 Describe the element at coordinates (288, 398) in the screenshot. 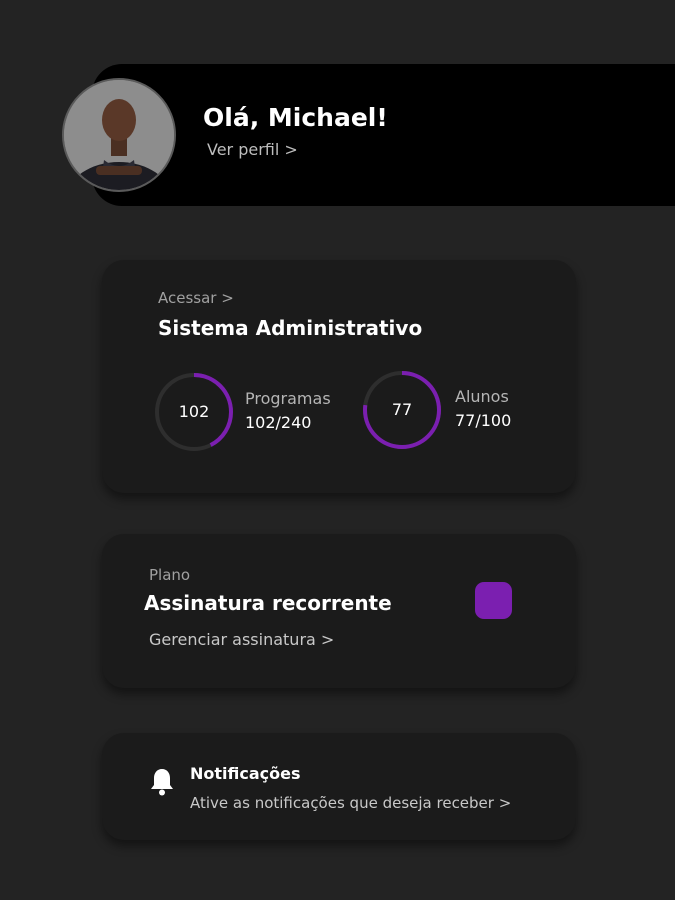

I see `programs-label: Programas` at that location.